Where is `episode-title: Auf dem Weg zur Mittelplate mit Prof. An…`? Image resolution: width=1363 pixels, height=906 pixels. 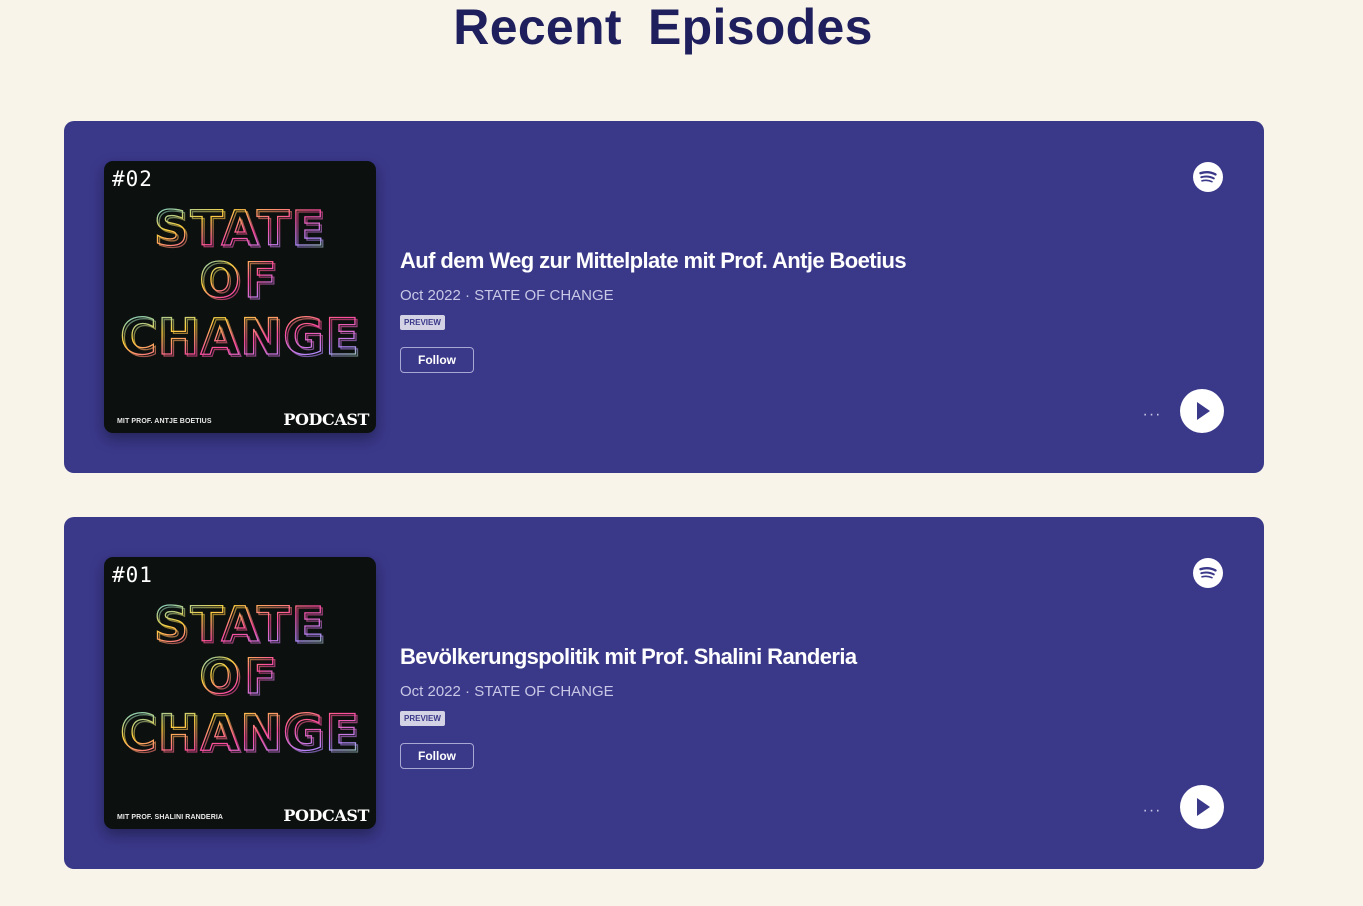
episode-title: Auf dem Weg zur Mittelplate mit Prof. An… is located at coordinates (653, 261).